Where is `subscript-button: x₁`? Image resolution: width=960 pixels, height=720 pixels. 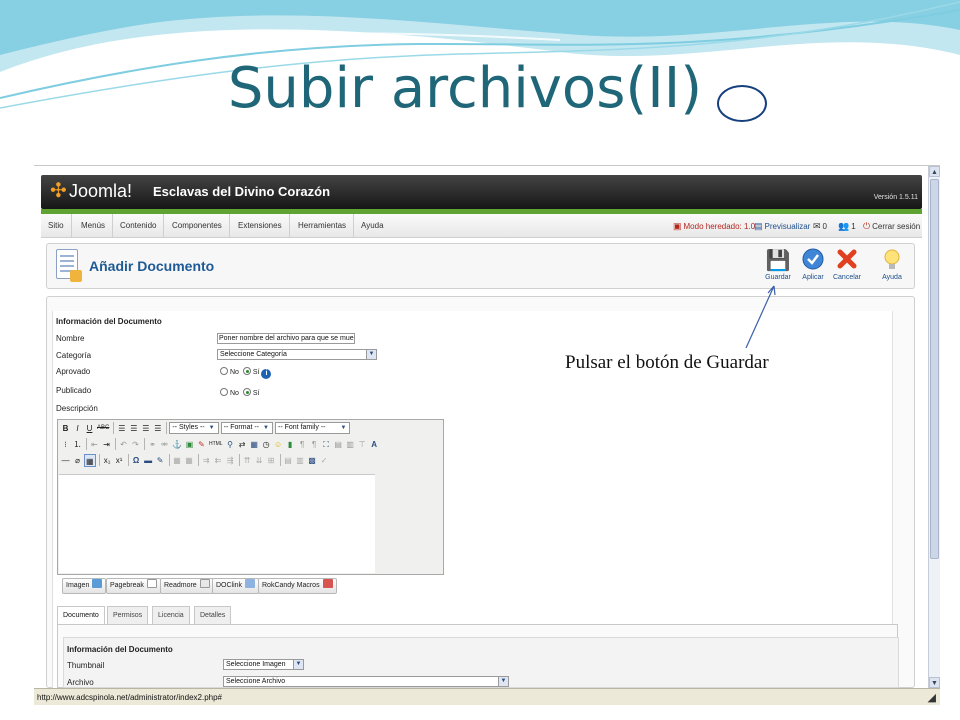 subscript-button: x₁ is located at coordinates (107, 460).